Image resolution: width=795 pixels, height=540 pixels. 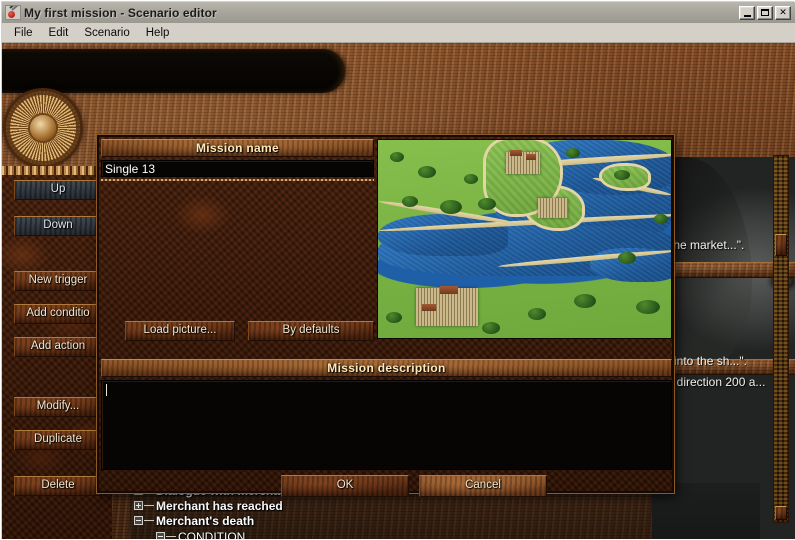 I want to click on sidebar-button-delete: Delete, so click(x=58, y=486).